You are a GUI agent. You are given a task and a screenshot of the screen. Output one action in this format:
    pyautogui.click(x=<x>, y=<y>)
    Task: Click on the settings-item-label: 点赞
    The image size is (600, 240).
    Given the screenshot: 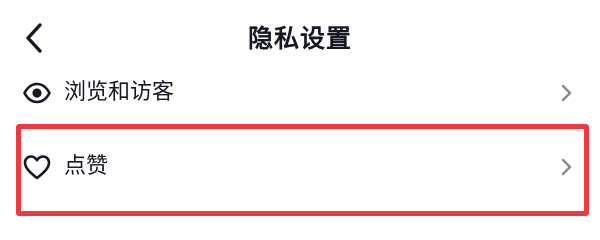 What is the action you would take?
    pyautogui.click(x=86, y=166)
    